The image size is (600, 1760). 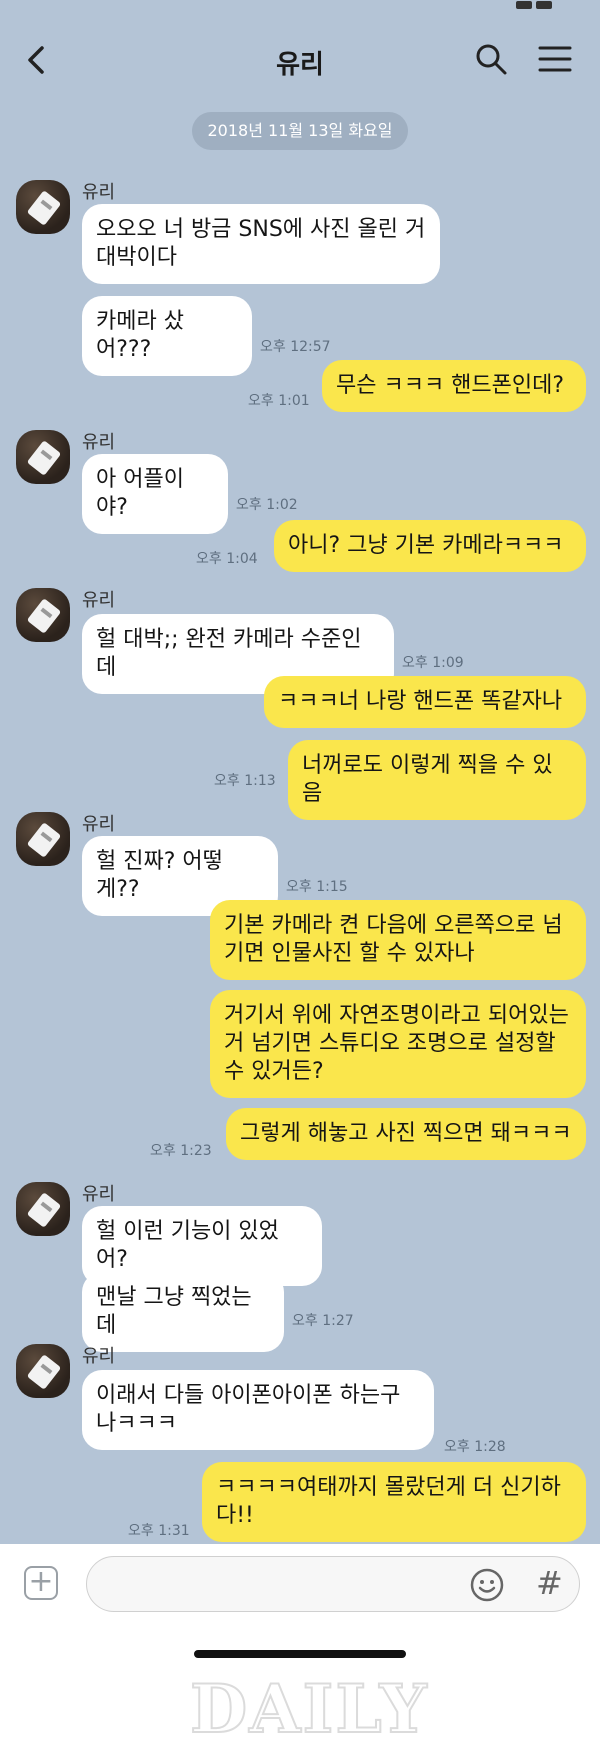 I want to click on watermark-logo: DAILY, so click(x=309, y=1709).